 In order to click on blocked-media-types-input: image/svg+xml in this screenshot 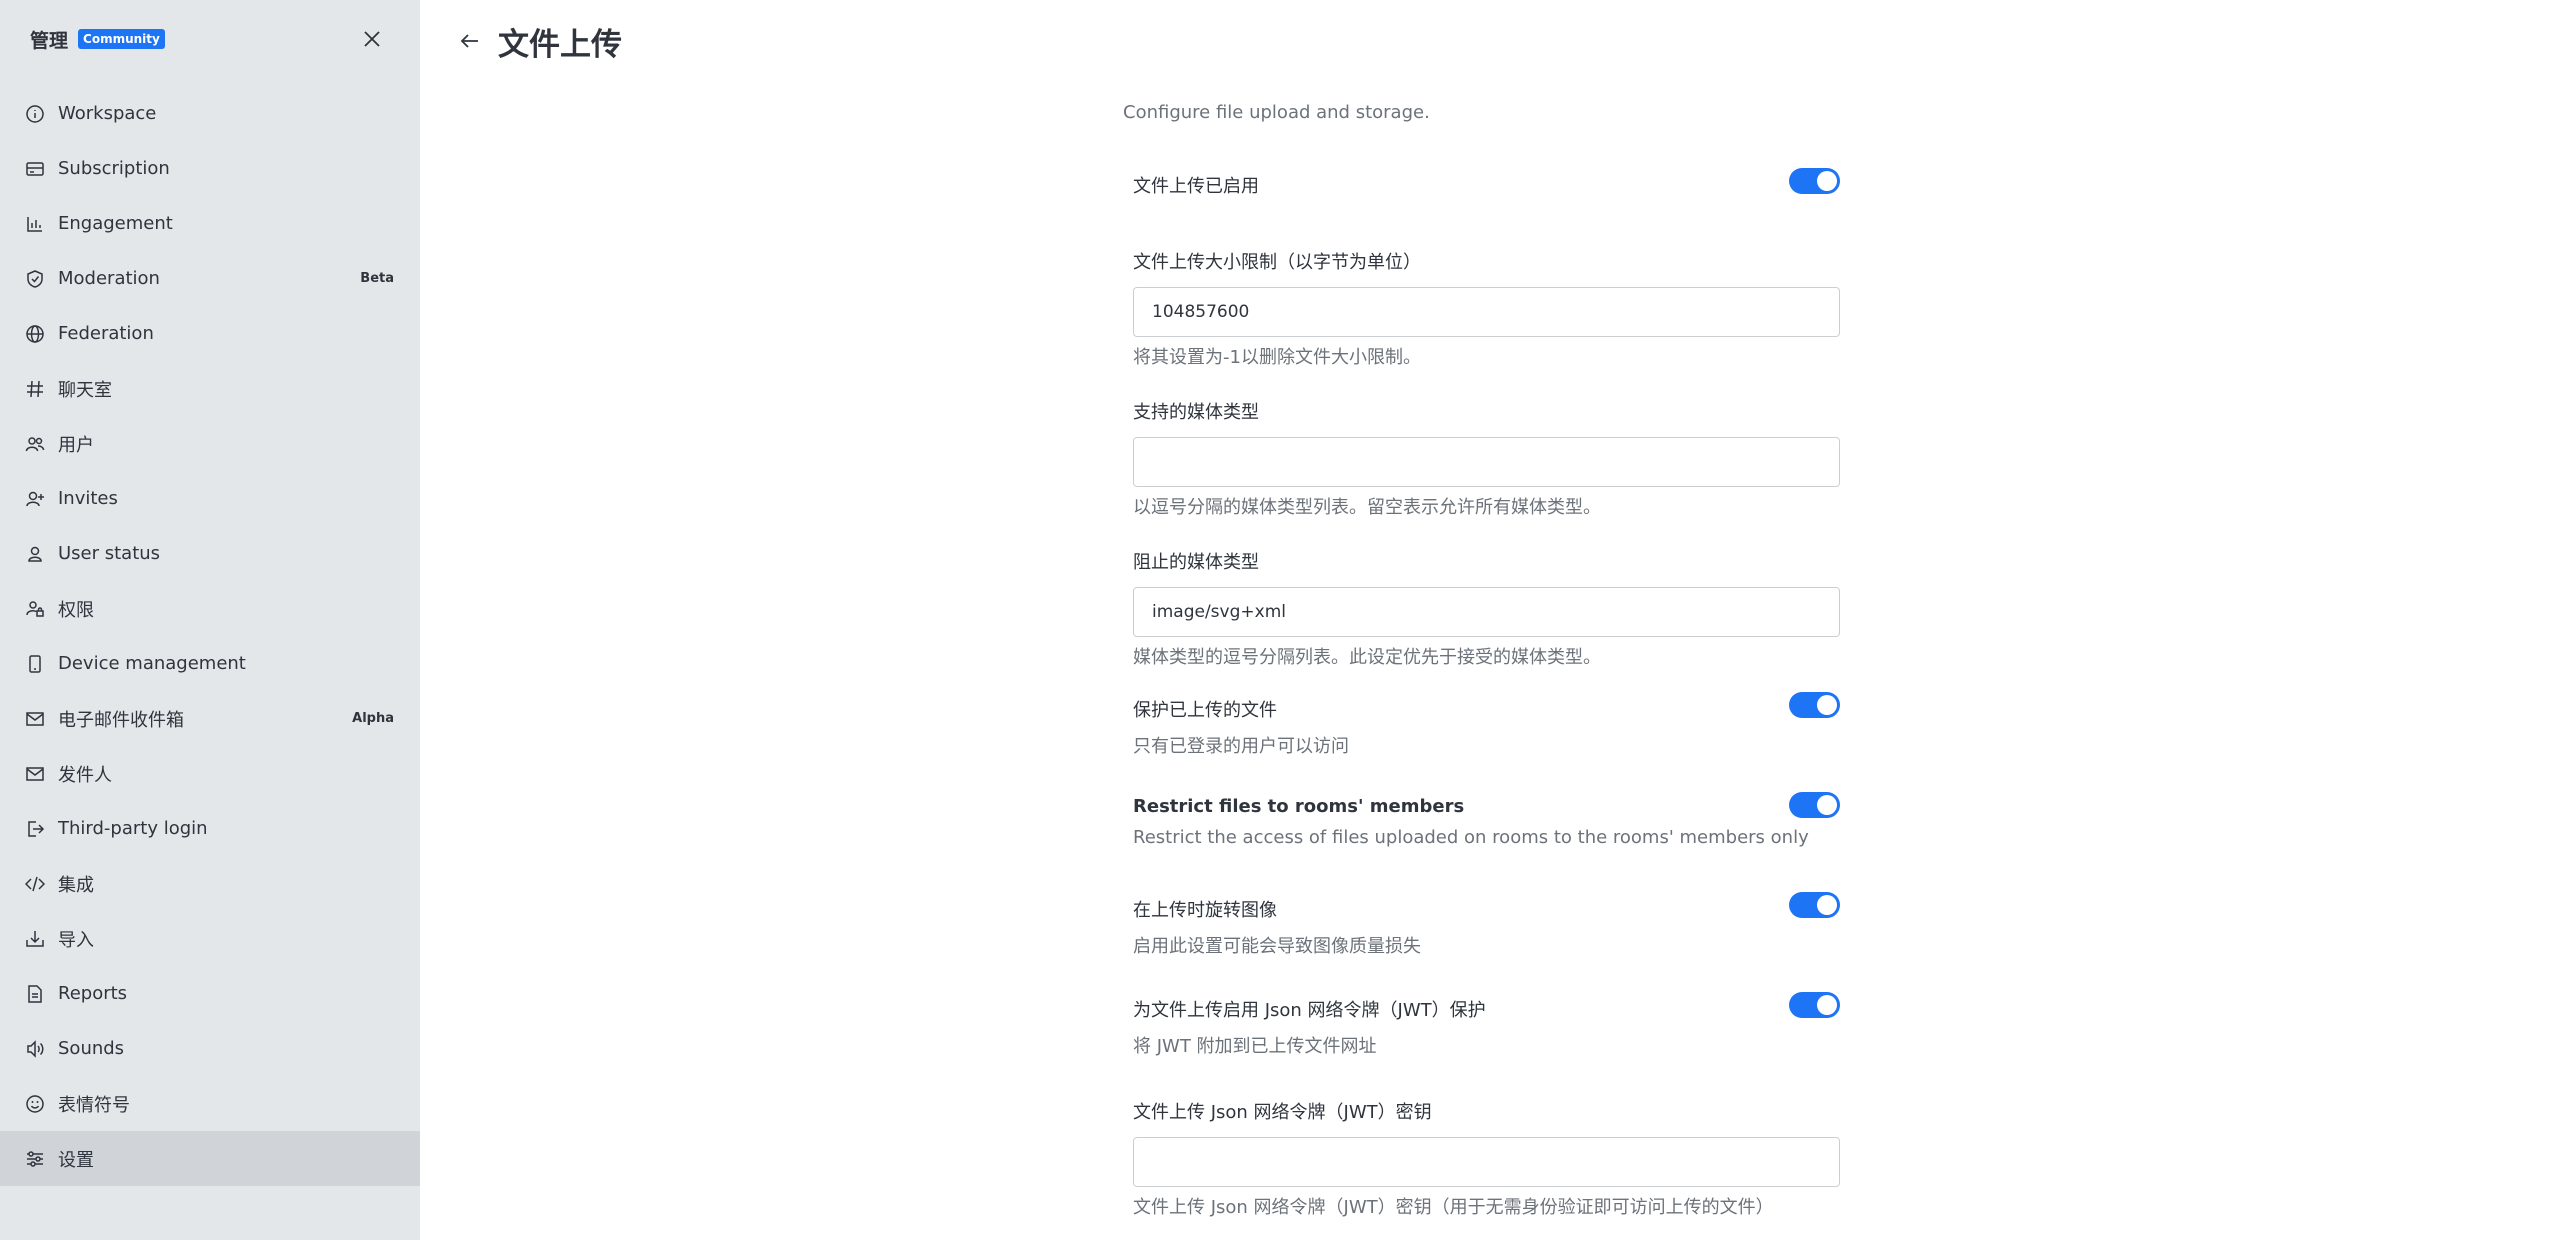, I will do `click(1486, 612)`.